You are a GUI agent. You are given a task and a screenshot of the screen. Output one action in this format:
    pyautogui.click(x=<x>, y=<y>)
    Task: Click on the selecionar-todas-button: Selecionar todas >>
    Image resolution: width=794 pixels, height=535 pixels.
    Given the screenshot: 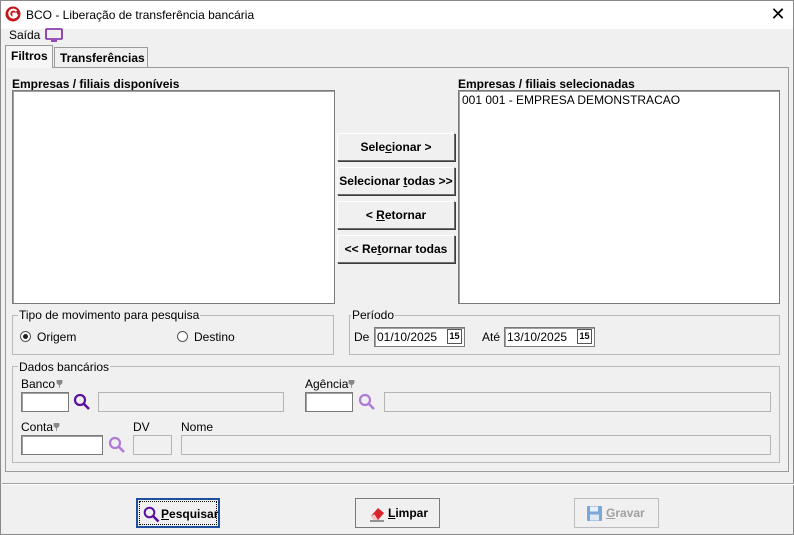 What is the action you would take?
    pyautogui.click(x=396, y=181)
    